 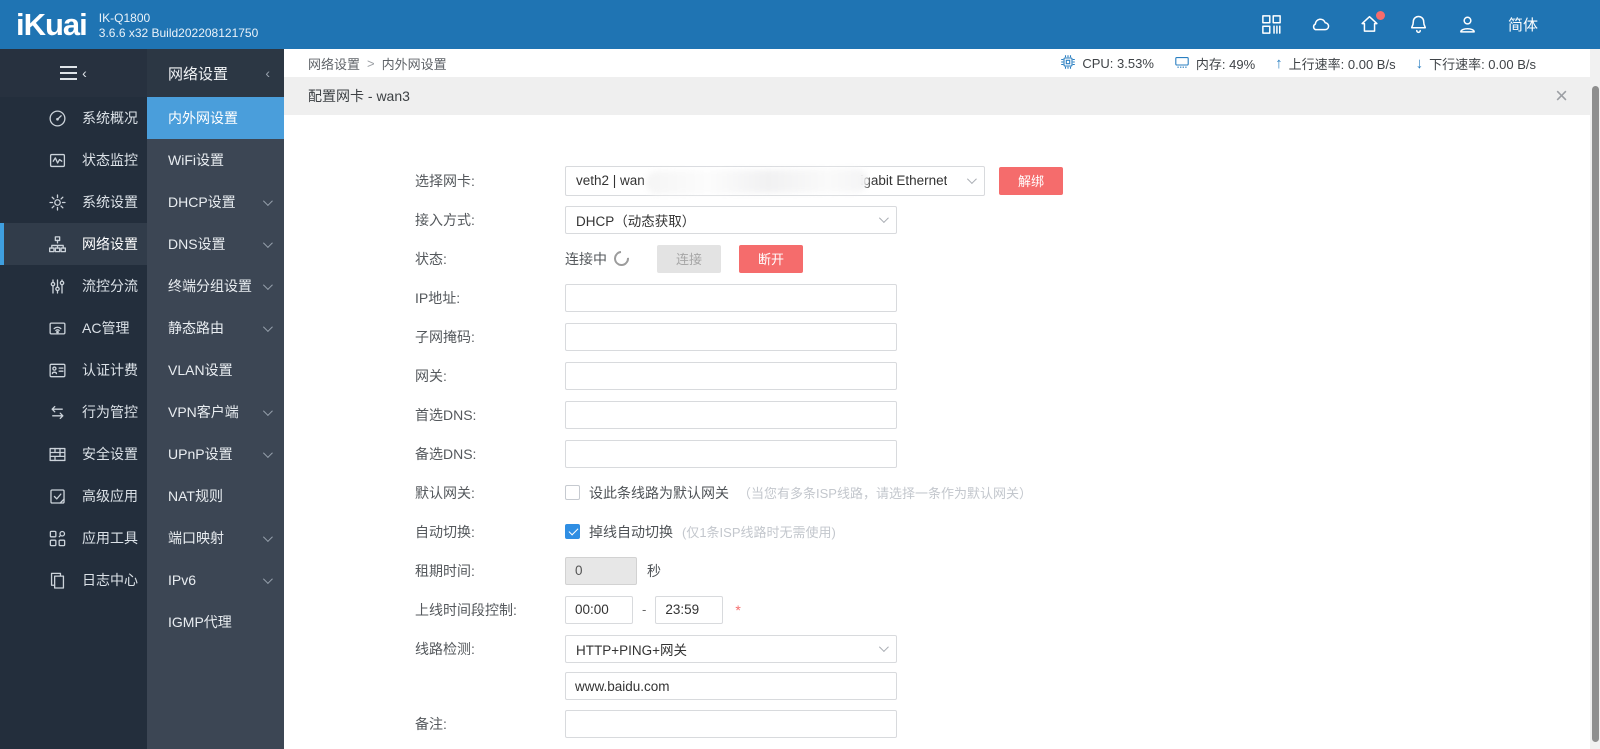 What do you see at coordinates (200, 370) in the screenshot?
I see `submenu-item-label: VLAN设置` at bounding box center [200, 370].